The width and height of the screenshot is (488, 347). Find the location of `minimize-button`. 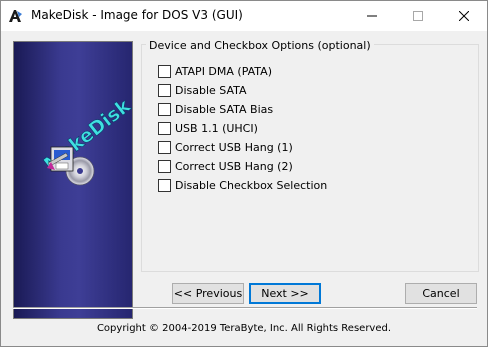

minimize-button is located at coordinates (372, 16).